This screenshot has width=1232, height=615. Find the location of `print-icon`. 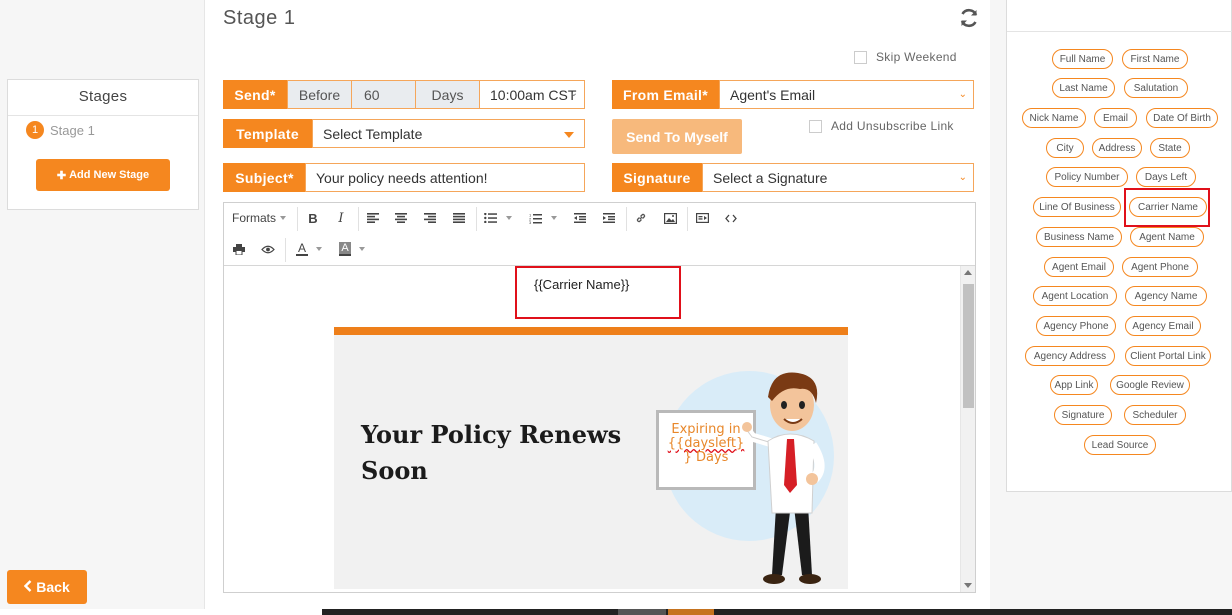

print-icon is located at coordinates (239, 249).